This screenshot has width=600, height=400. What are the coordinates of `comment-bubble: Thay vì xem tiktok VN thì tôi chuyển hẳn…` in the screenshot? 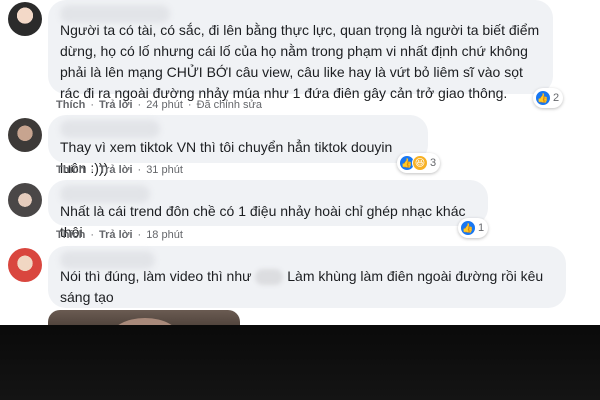 It's located at (238, 145).